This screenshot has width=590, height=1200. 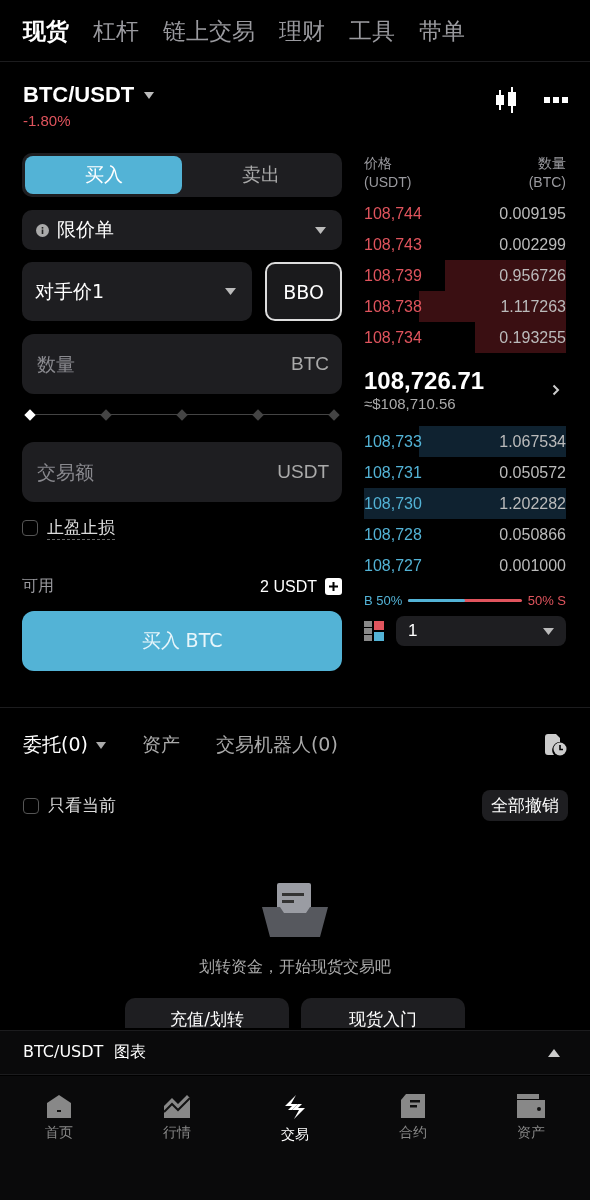 What do you see at coordinates (160, 745) in the screenshot?
I see `orders-tab: 资产` at bounding box center [160, 745].